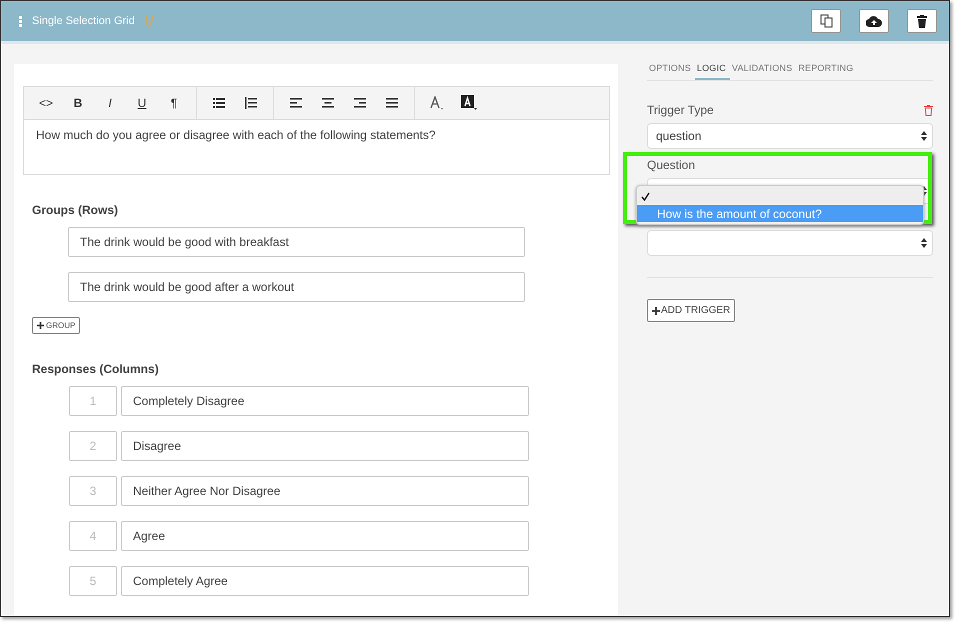 The height and width of the screenshot is (622, 955). I want to click on code-view-button: <>, so click(46, 103).